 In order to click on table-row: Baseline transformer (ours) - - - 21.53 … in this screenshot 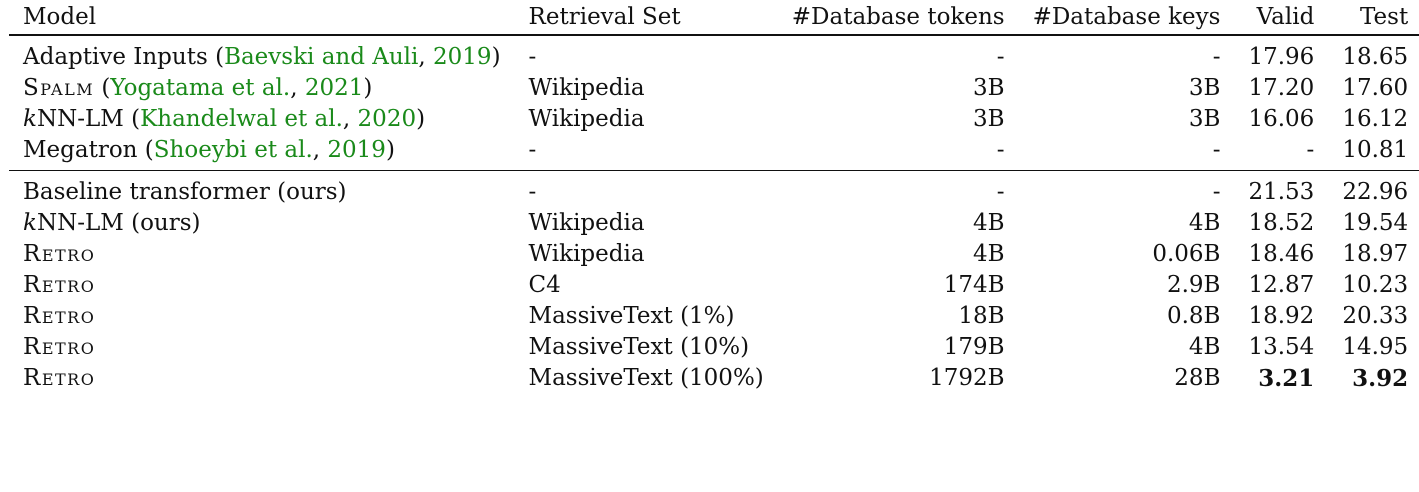, I will do `click(714, 190)`.